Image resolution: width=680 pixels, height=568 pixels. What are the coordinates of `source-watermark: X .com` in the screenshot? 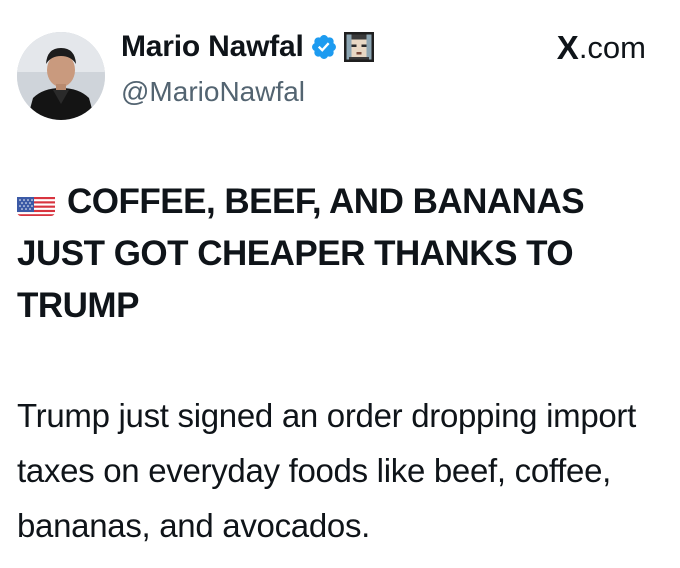 It's located at (601, 48).